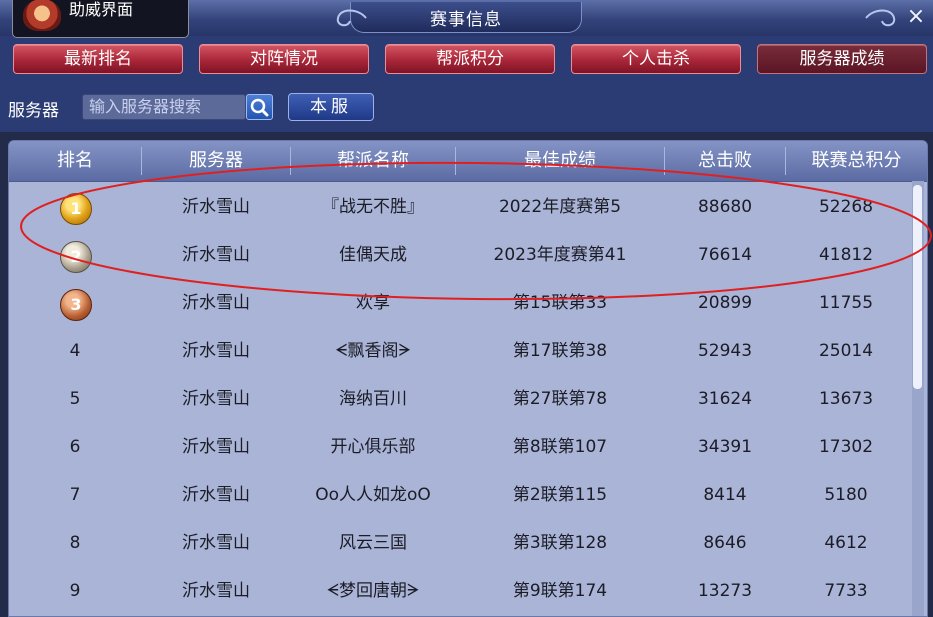 Image resolution: width=933 pixels, height=617 pixels. I want to click on window-title: 赛事信息, so click(466, 20).